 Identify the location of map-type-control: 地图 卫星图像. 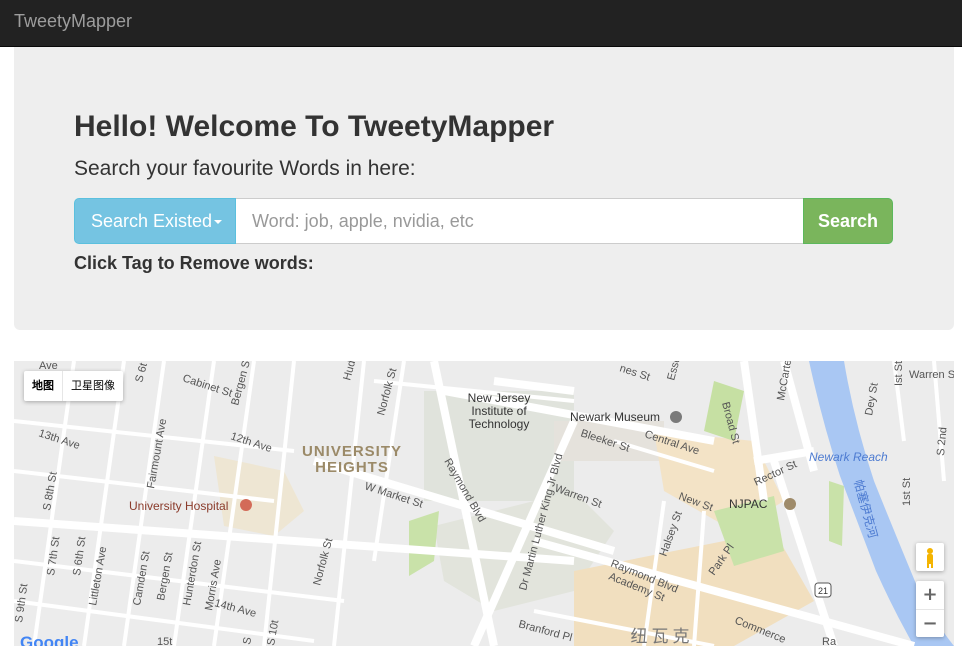
(73, 386).